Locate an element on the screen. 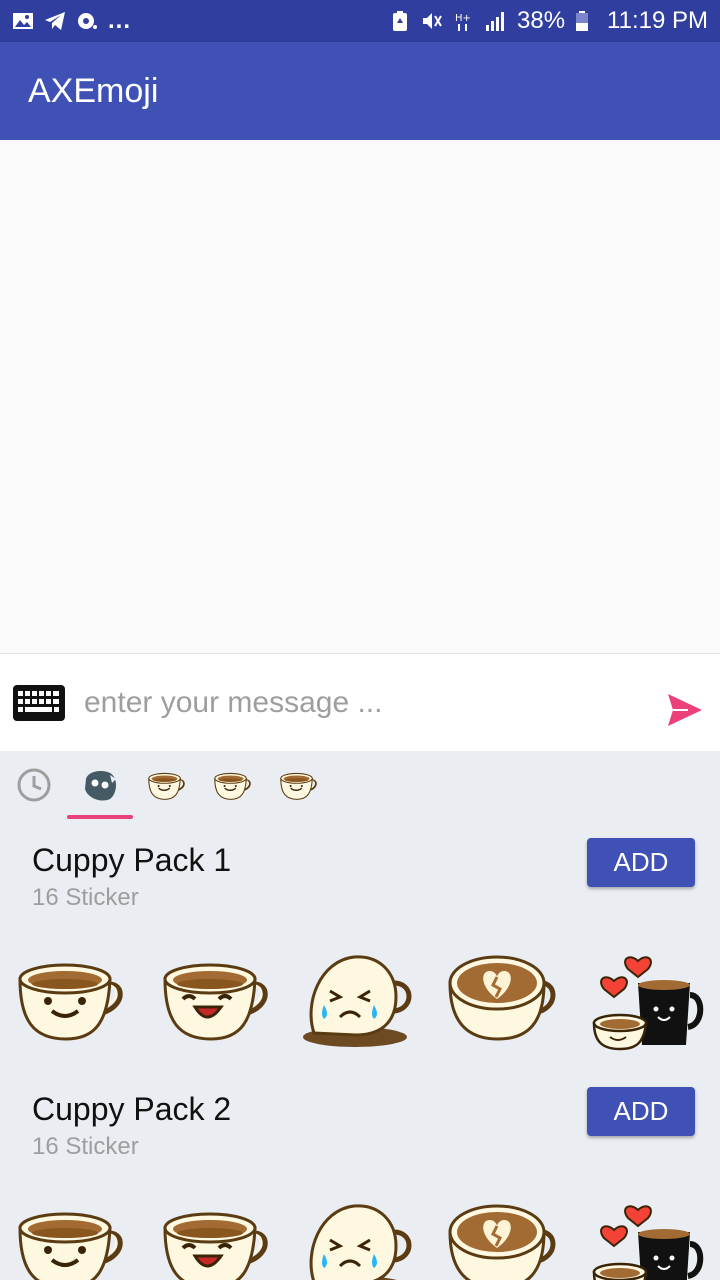 The height and width of the screenshot is (1280, 720). app-bar: AXEmoji is located at coordinates (360, 91).